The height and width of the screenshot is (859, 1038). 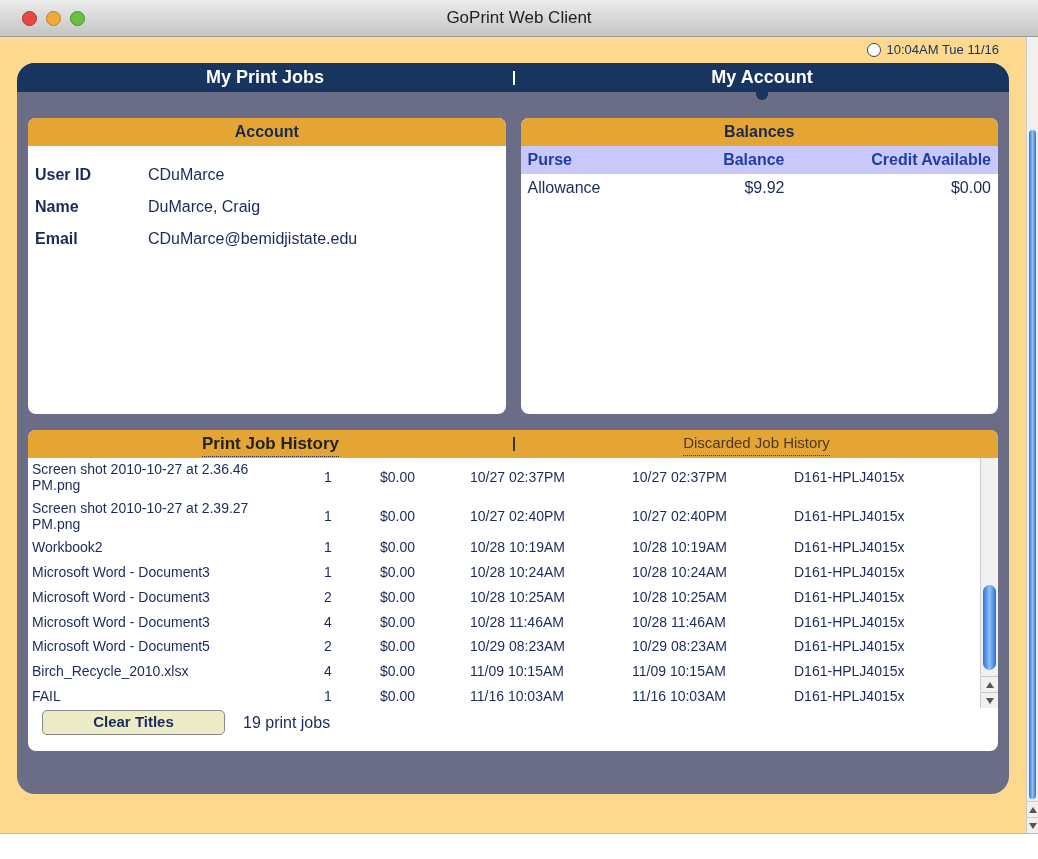 What do you see at coordinates (121, 646) in the screenshot?
I see `table-cell-text: Microsoft Word - Document5` at bounding box center [121, 646].